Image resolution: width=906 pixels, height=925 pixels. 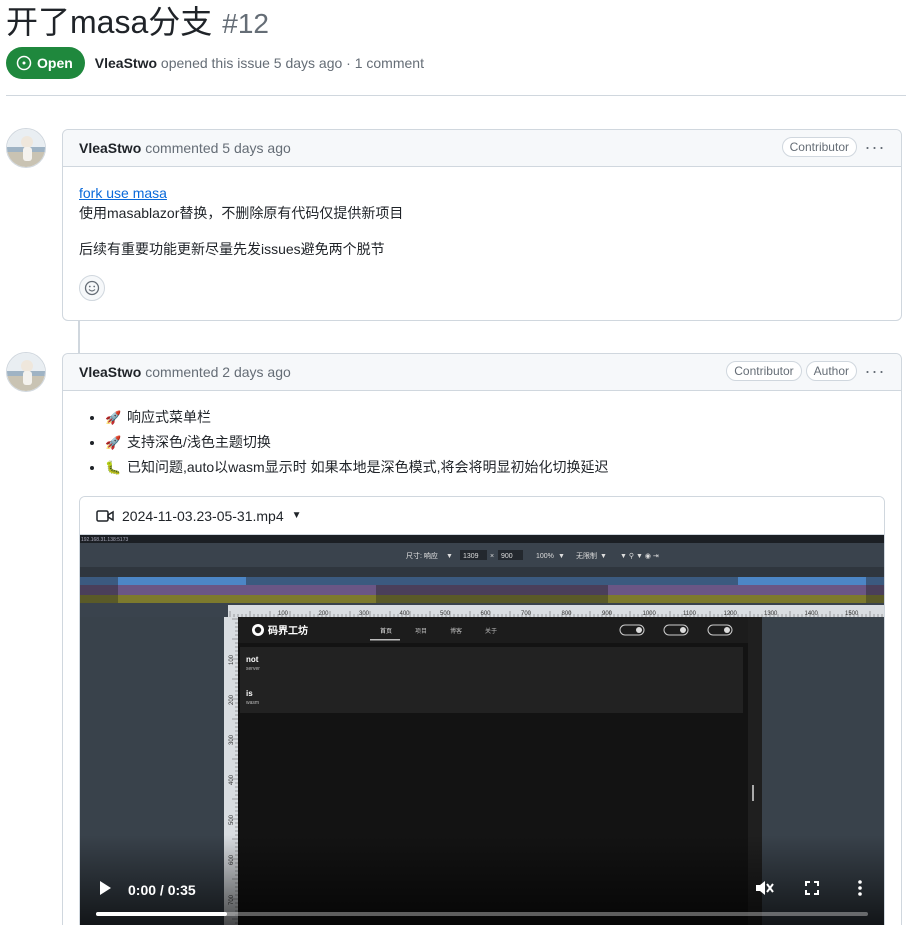 What do you see at coordinates (545, 556) in the screenshot?
I see `device-zoom: 100%` at bounding box center [545, 556].